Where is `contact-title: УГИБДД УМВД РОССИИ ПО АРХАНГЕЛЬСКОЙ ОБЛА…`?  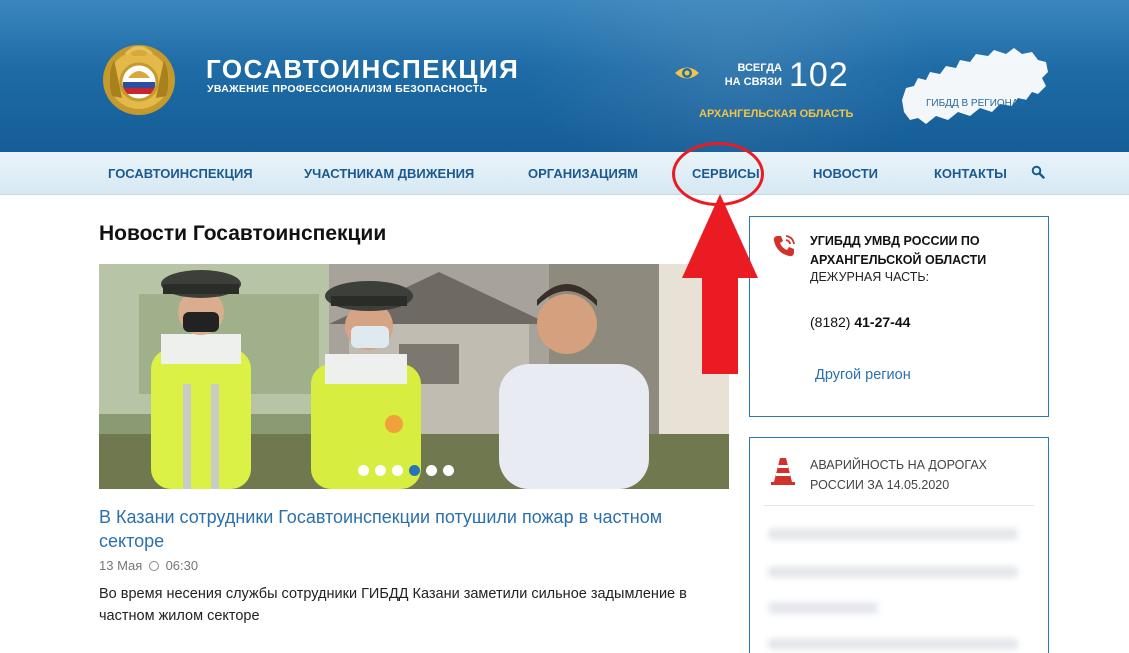 contact-title: УГИБДД УМВД РОССИИ ПО АРХАНГЕЛЬСКОЙ ОБЛА… is located at coordinates (898, 250).